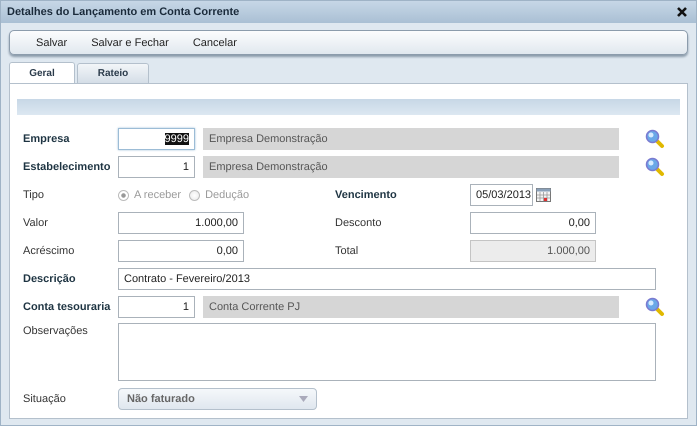  What do you see at coordinates (42, 72) in the screenshot?
I see `tab: Geral` at bounding box center [42, 72].